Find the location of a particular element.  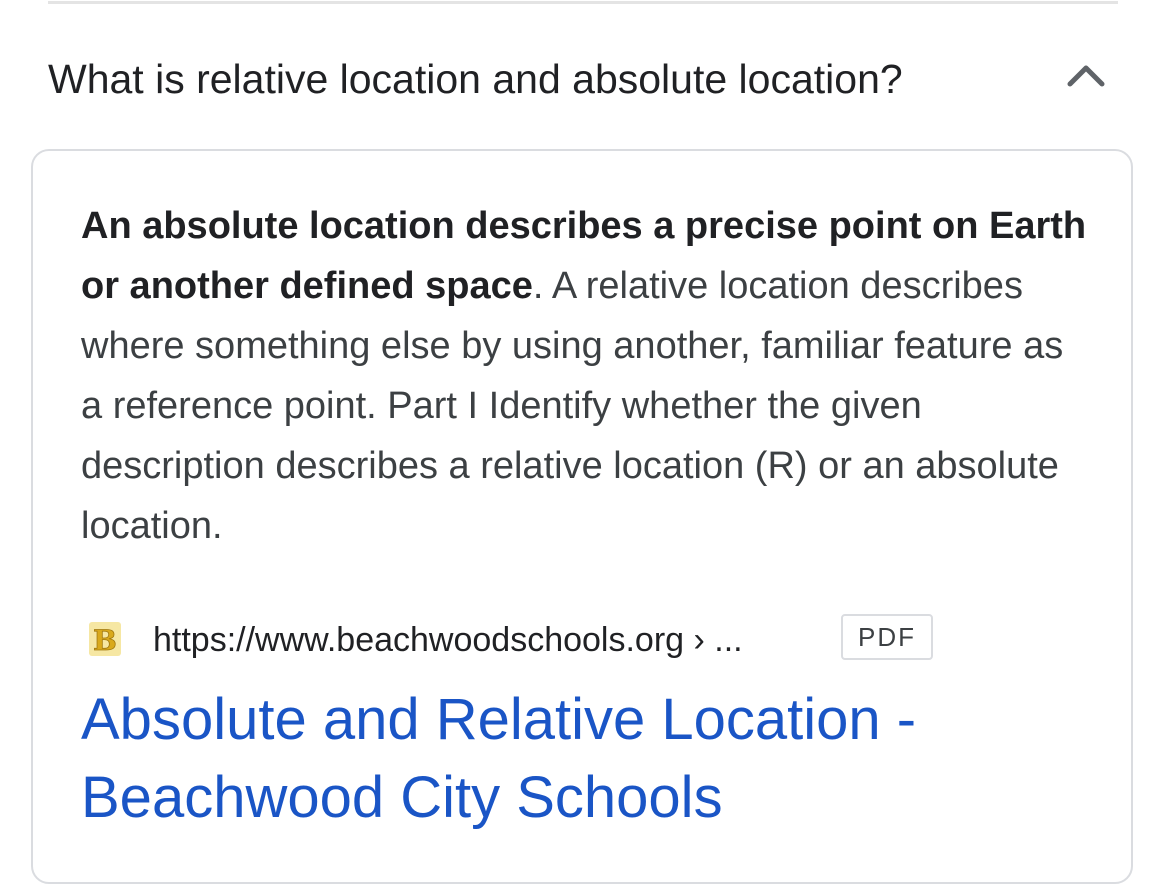

svg-text: B is located at coordinates (105, 640).